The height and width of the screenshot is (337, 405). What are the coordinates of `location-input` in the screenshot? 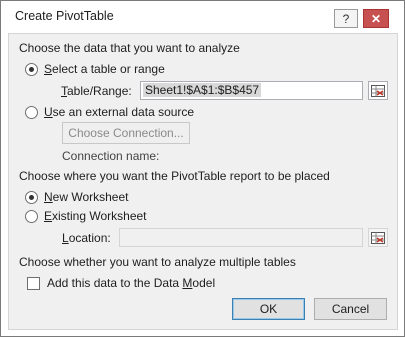 It's located at (241, 237).